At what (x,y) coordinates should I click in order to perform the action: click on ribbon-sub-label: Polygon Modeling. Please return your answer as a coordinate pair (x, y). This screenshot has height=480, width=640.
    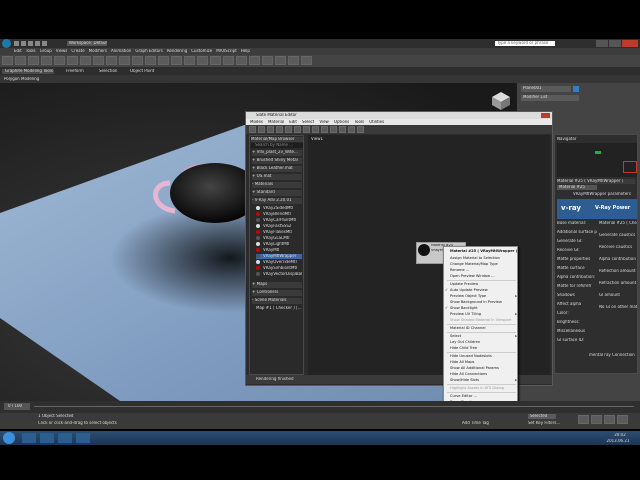
    Looking at the image, I should click on (29, 79).